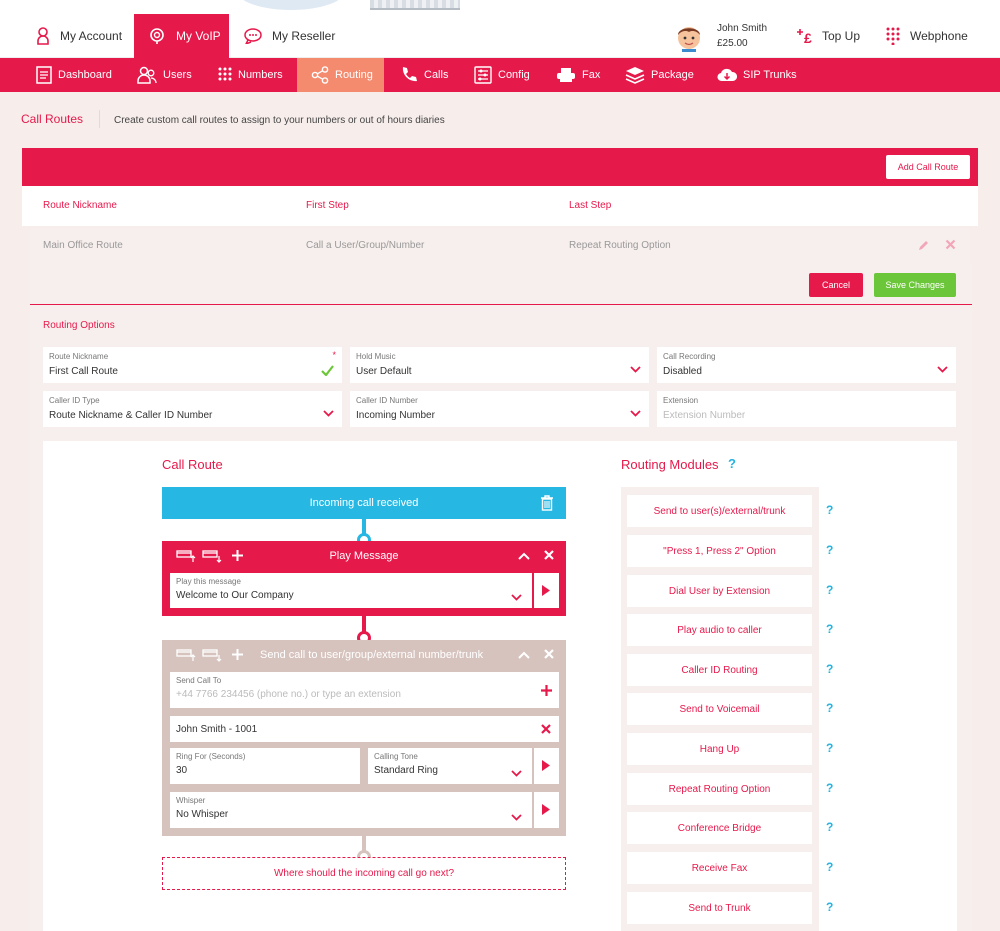 This screenshot has width=1000, height=931. Describe the element at coordinates (351, 810) in the screenshot. I see `whisper-select: Whisper No Whisper` at that location.